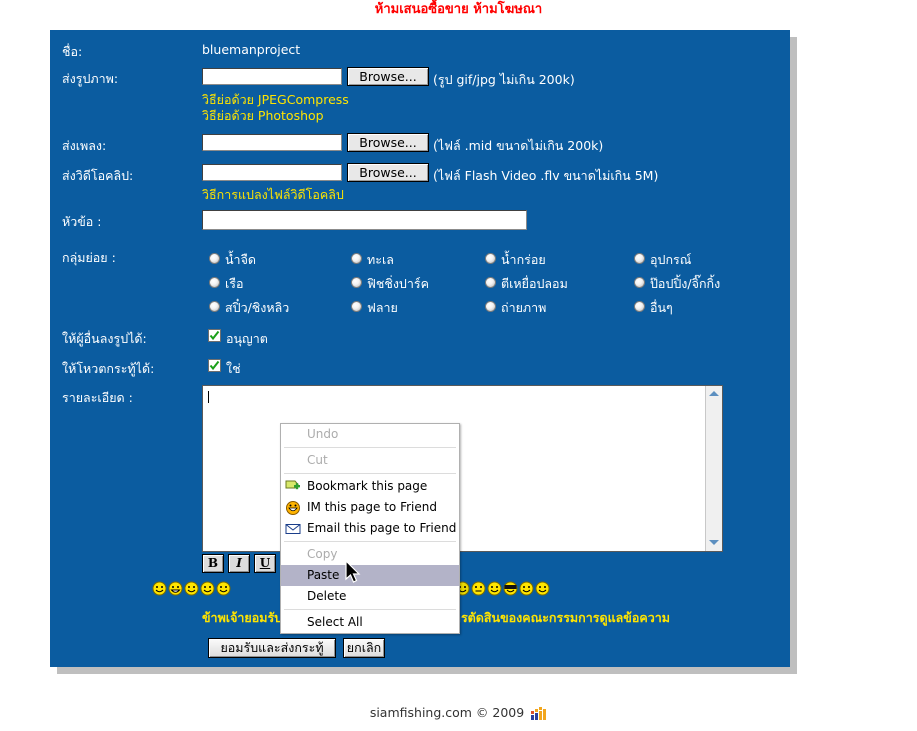 The width and height of the screenshot is (917, 731). I want to click on label-upload-song: ส่งเพลง:, so click(84, 145).